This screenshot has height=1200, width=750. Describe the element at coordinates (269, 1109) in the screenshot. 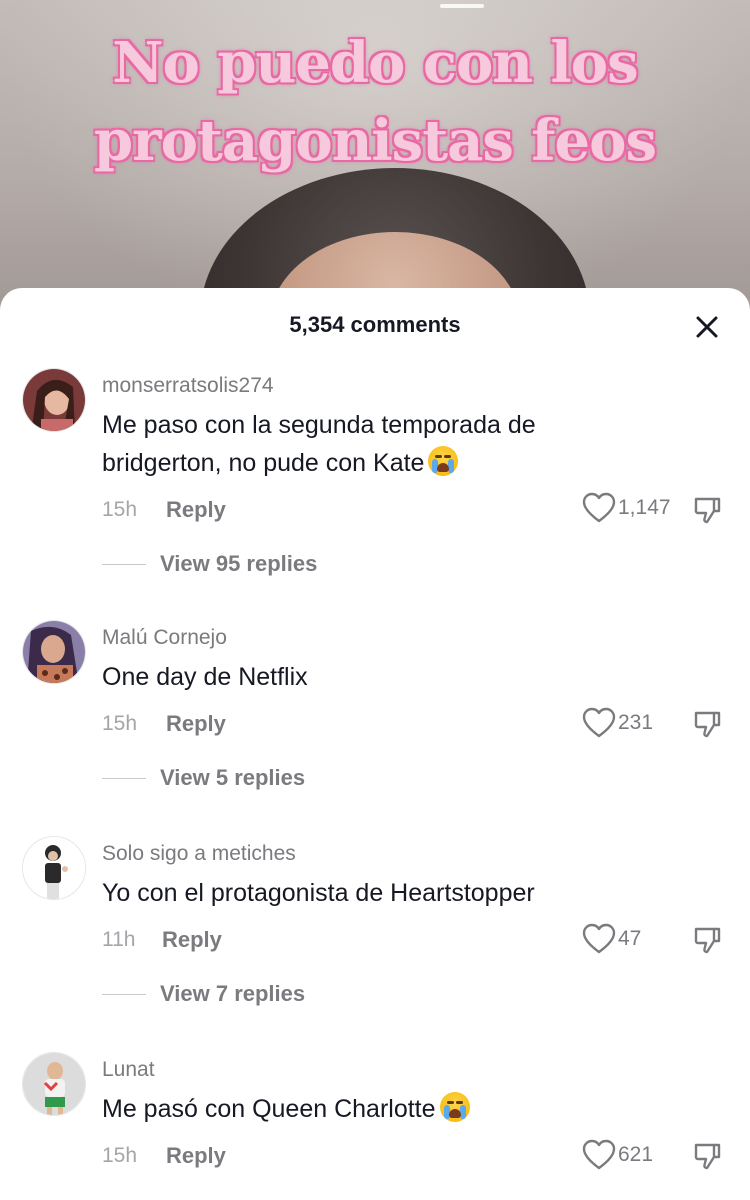

I see `comment-text-content: Me pasó con Queen Charlotte` at that location.